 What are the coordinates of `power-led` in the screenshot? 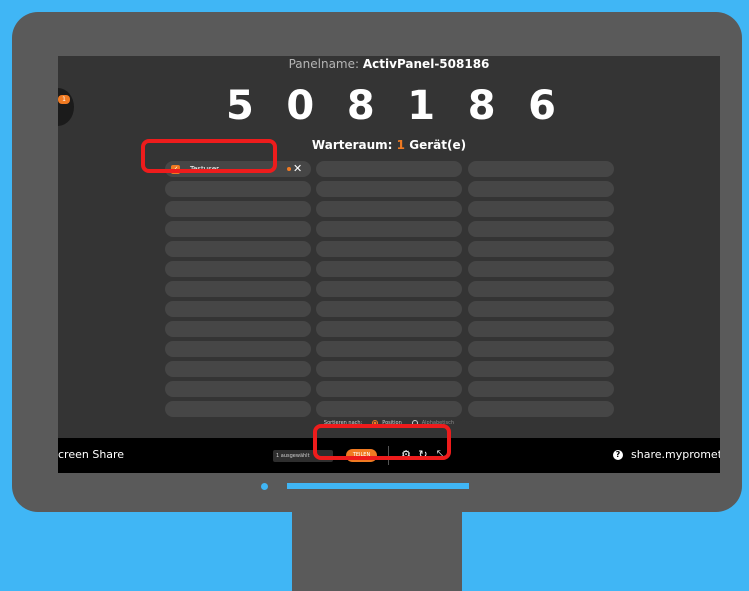 It's located at (264, 486).